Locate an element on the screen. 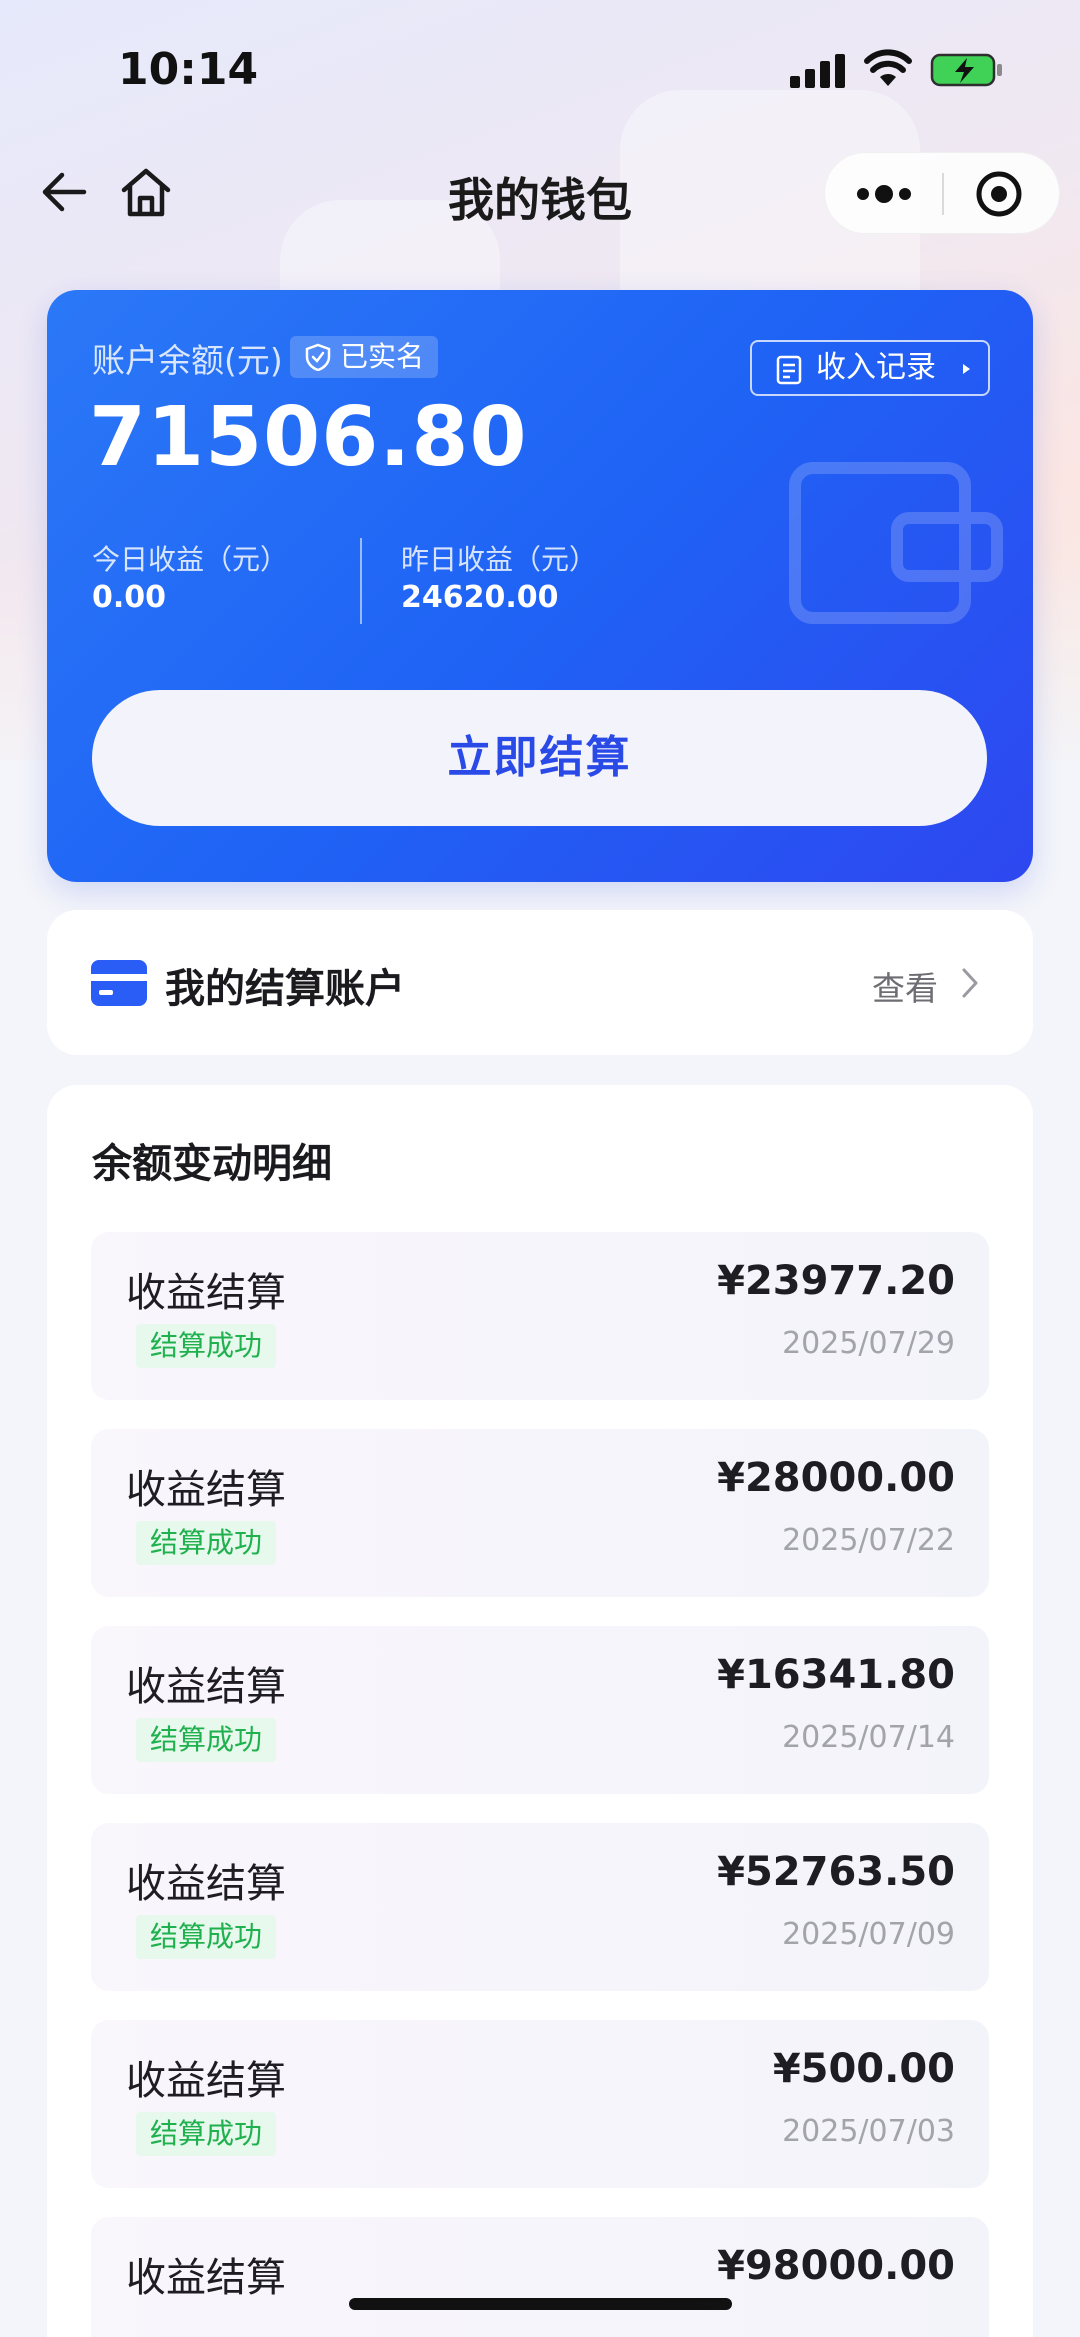 This screenshot has width=1080, height=2337. income-record-button: 收入记录 is located at coordinates (870, 368).